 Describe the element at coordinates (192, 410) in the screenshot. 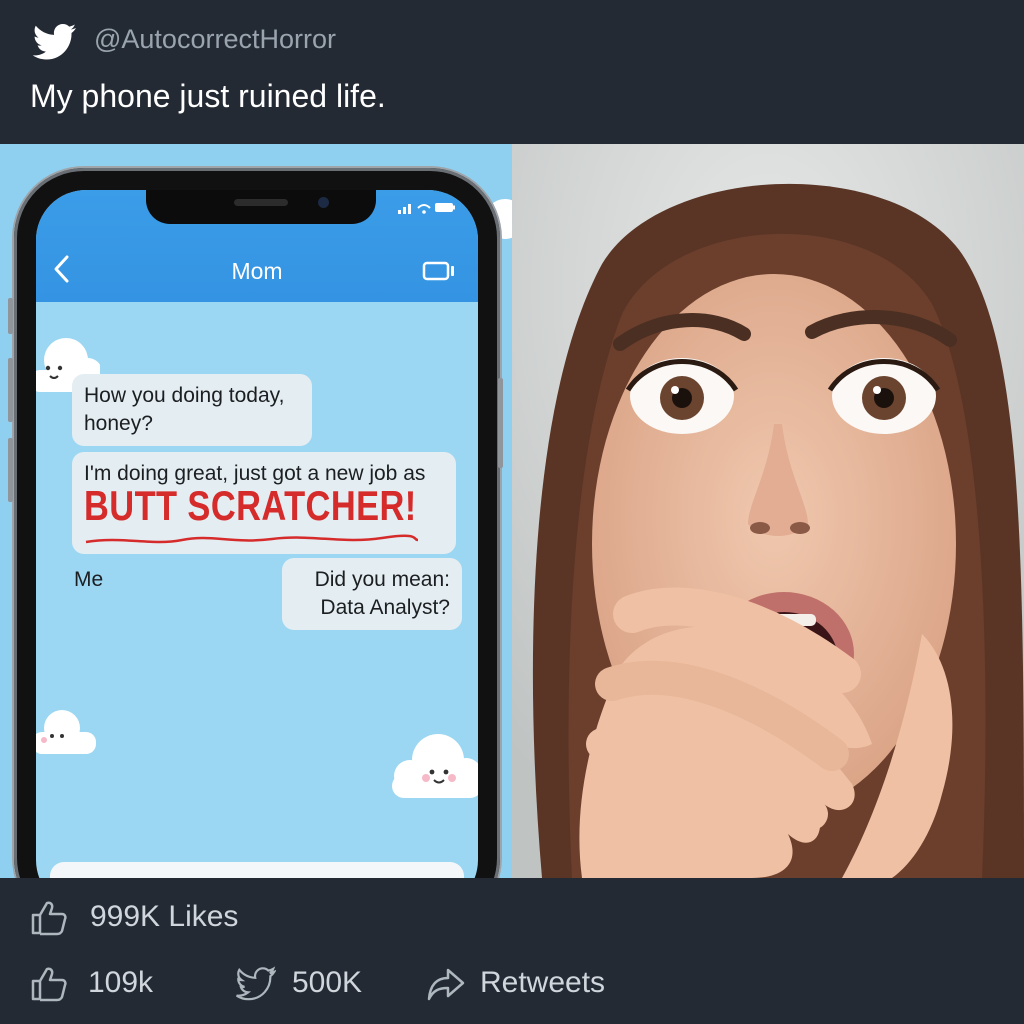

I see `message-bubble-received: How you doing today, honey?` at that location.